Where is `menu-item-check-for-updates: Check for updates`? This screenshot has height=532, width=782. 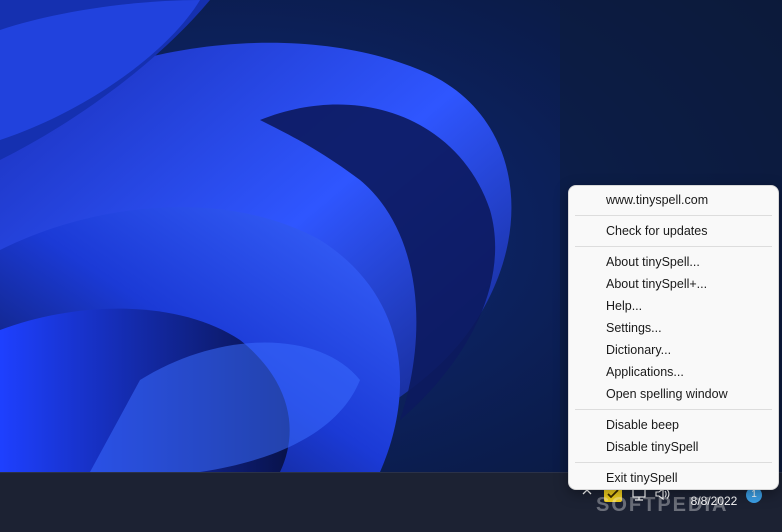
menu-item-check-for-updates: Check for updates is located at coordinates (673, 231).